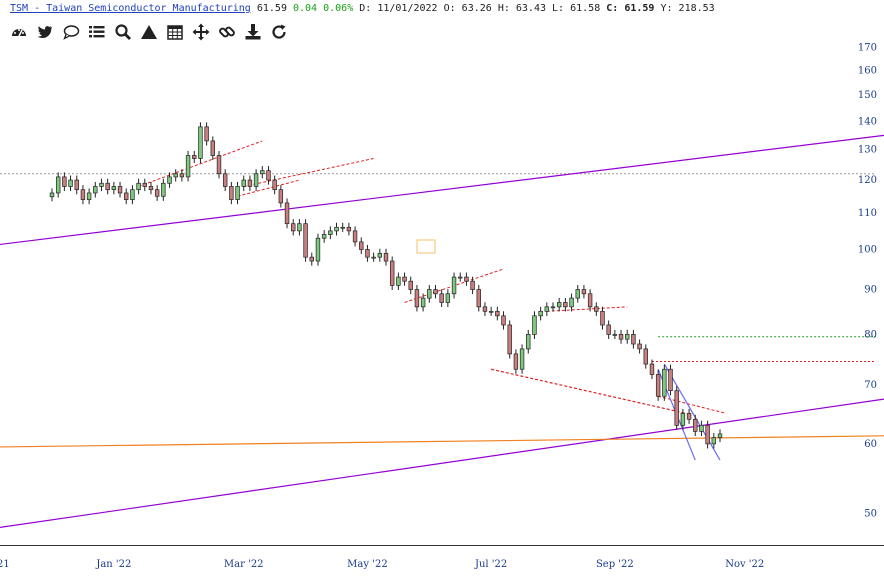  I want to click on close-value: 61.59, so click(639, 8).